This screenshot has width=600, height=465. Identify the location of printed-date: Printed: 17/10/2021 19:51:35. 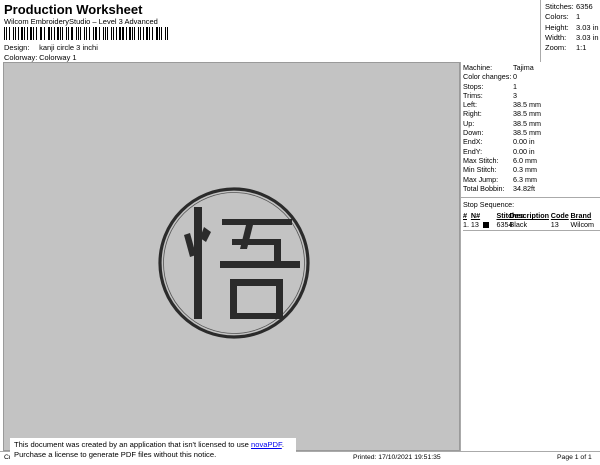
(397, 457).